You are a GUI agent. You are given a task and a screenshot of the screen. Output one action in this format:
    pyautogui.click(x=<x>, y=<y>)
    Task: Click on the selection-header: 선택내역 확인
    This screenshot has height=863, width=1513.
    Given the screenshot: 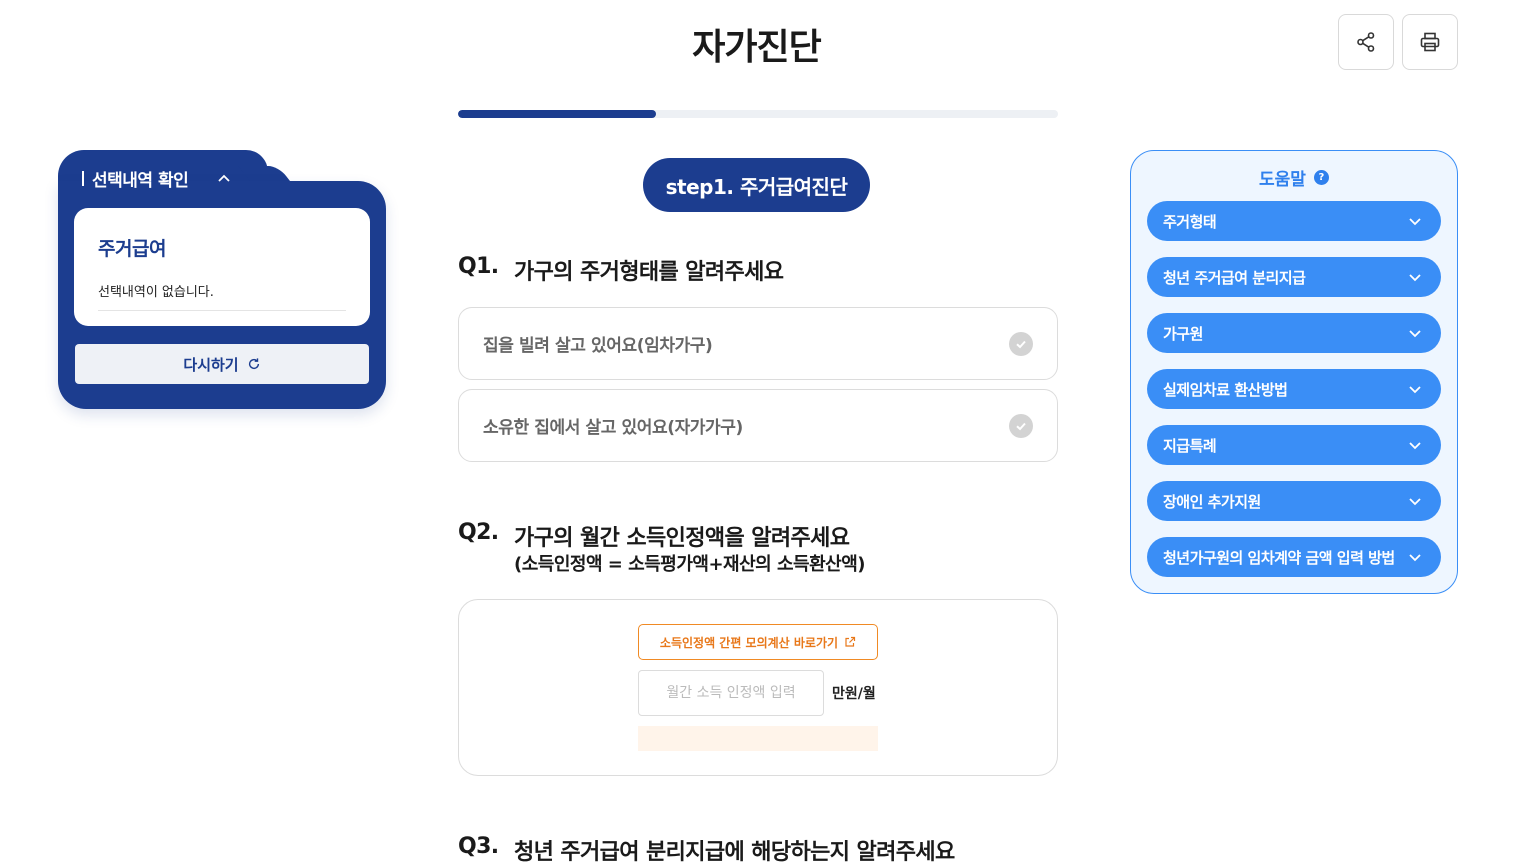 What is the action you would take?
    pyautogui.click(x=157, y=178)
    